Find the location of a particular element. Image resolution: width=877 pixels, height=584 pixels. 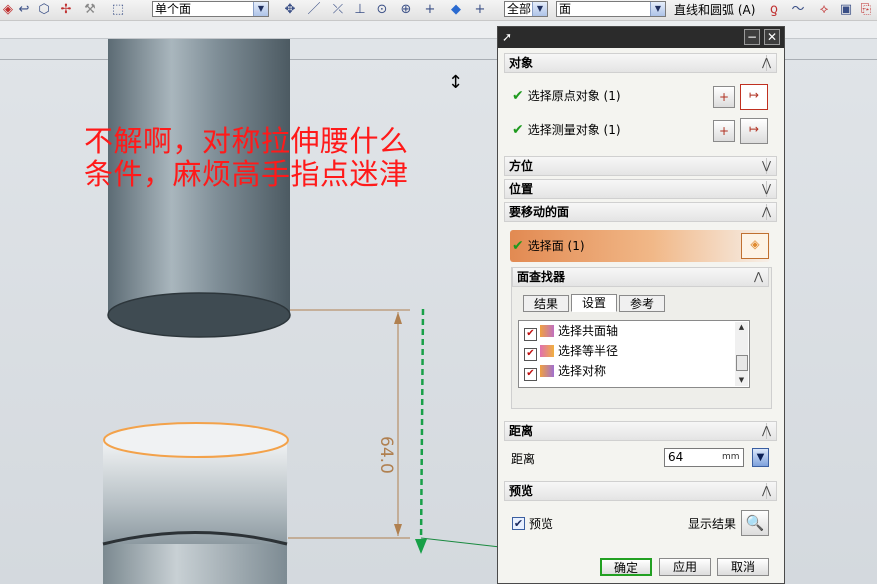

face-cube-button: ◈ is located at coordinates (755, 246).